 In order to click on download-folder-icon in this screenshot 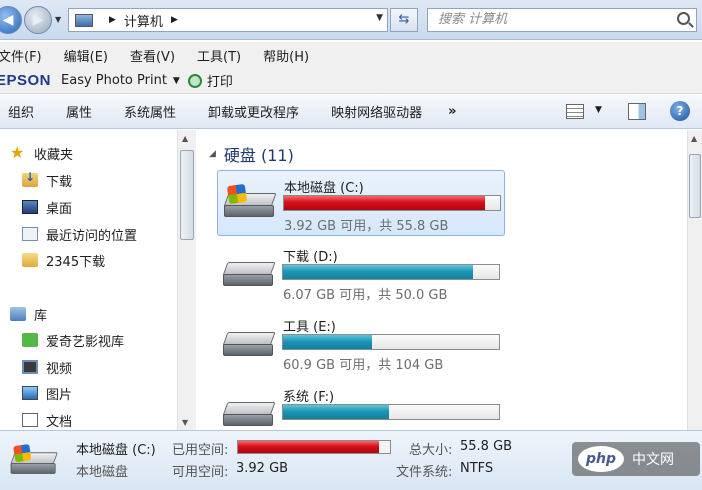, I will do `click(30, 178)`.